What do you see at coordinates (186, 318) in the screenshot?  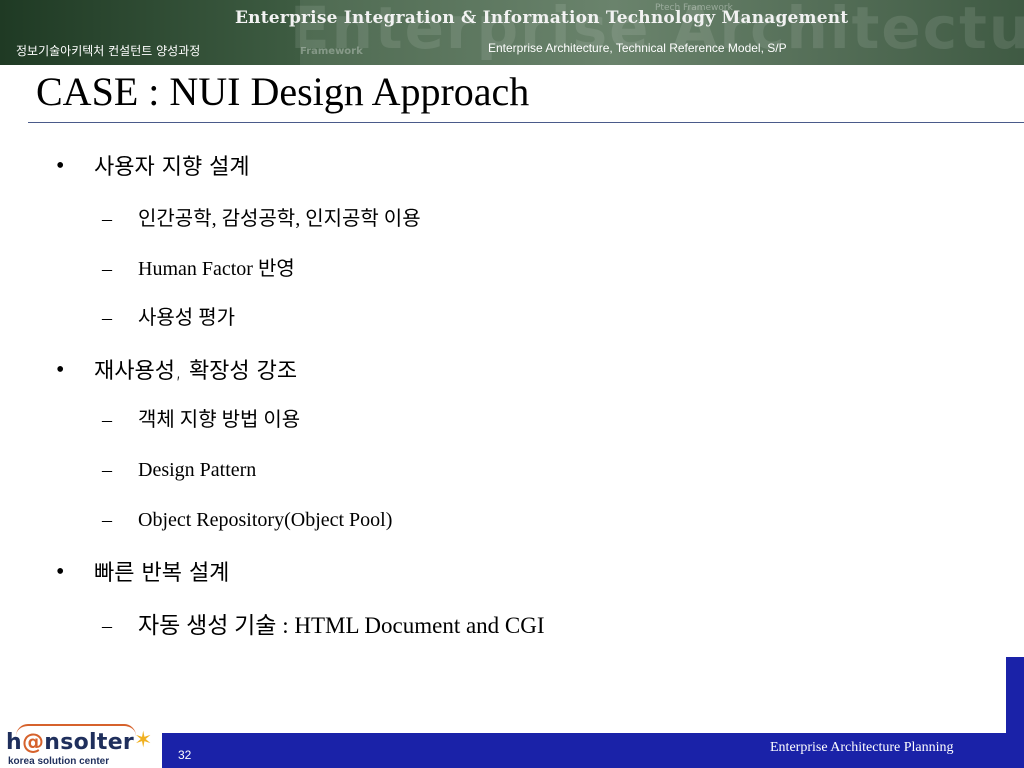 I see `sub-bullet-text: 사용성 평가` at bounding box center [186, 318].